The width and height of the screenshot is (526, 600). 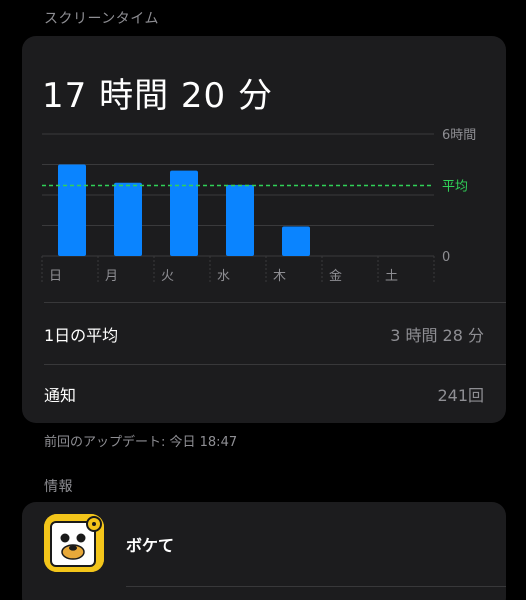 I want to click on x-tick-label: 火, so click(x=167, y=276).